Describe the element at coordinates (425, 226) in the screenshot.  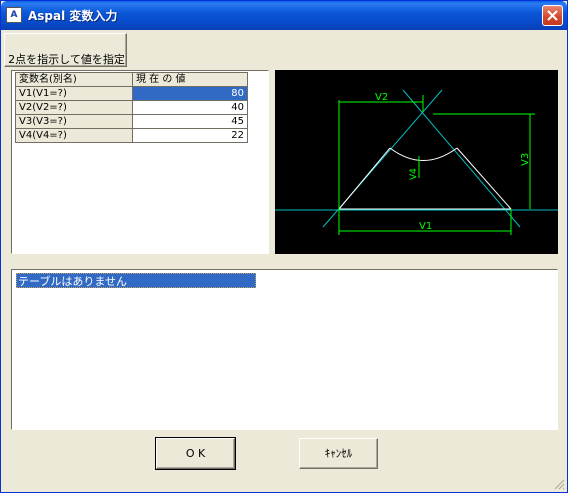
I see `dimension-label-v1: V1` at that location.